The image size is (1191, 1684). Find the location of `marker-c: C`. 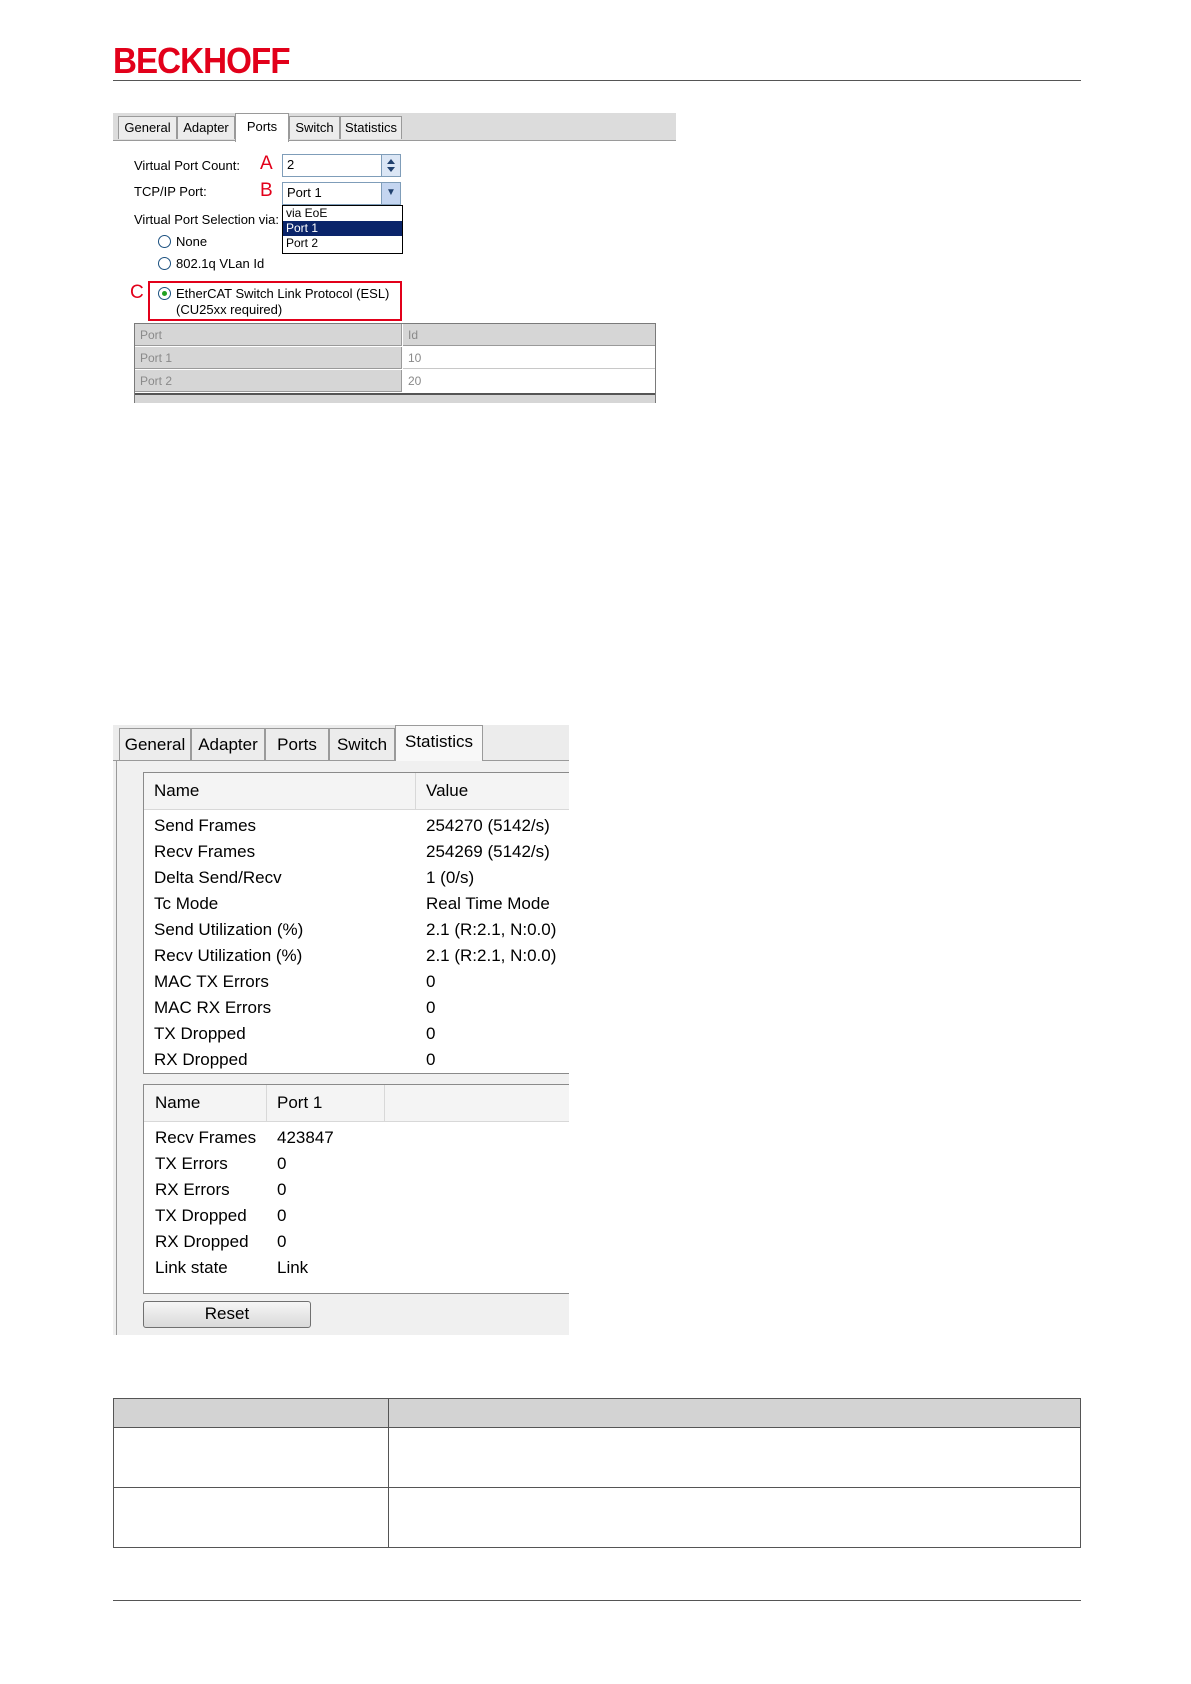

marker-c: C is located at coordinates (137, 292).